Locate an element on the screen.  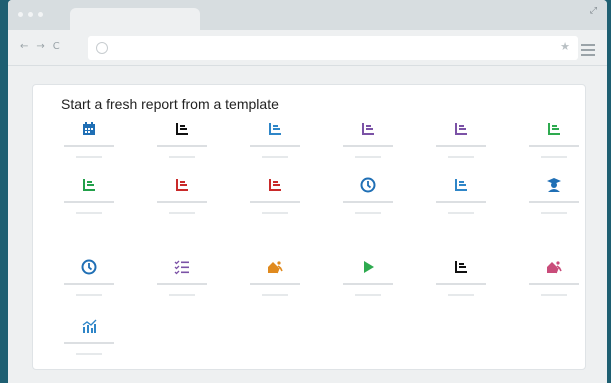
browser-toolbar: ← → C ★ is located at coordinates (307, 48).